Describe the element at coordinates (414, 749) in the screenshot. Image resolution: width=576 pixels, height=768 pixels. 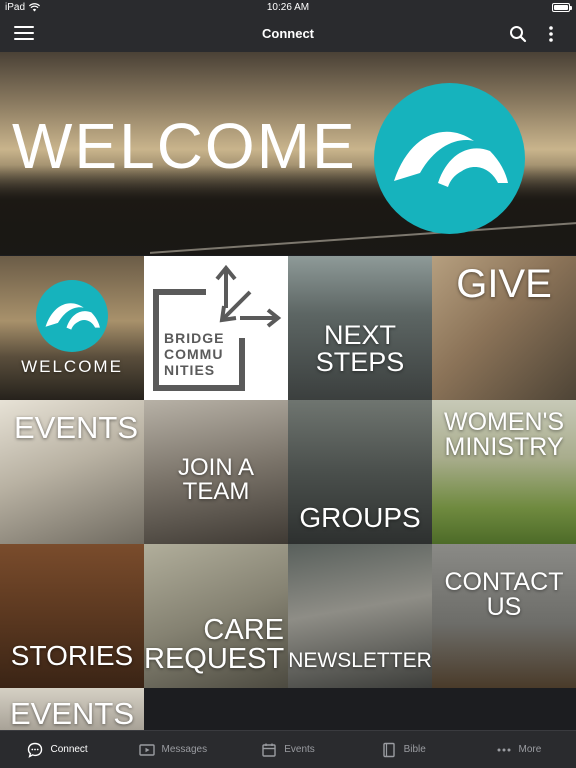
I see `tab-label: Bible` at that location.